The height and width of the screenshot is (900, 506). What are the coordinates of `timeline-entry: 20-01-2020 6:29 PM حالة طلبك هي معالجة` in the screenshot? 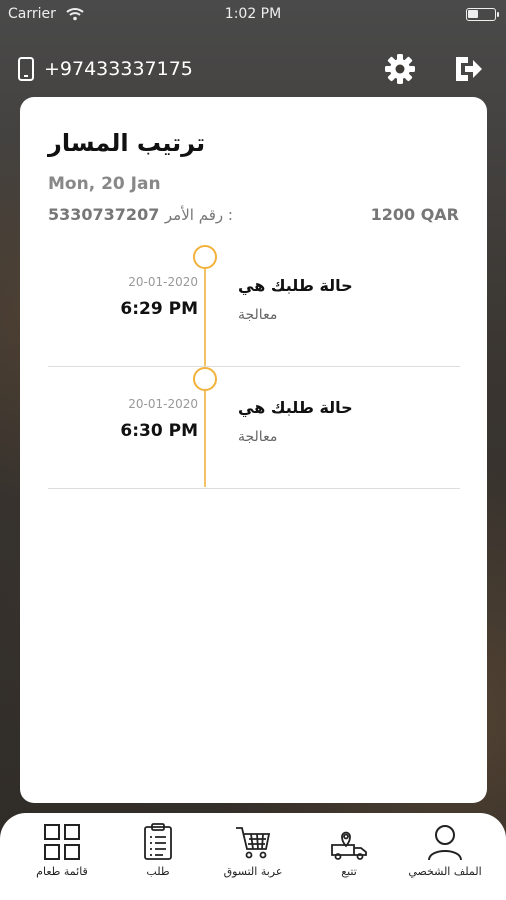 It's located at (254, 306).